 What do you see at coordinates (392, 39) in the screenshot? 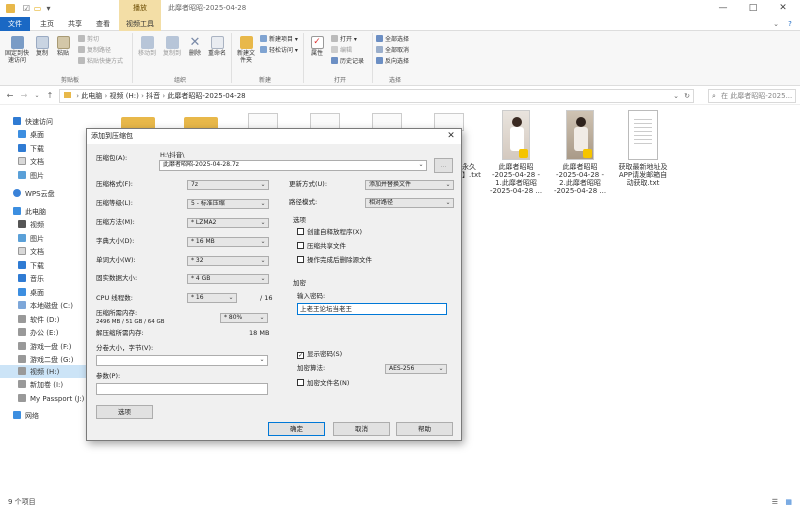
I see `select-all-button: 全部选择` at bounding box center [392, 39].